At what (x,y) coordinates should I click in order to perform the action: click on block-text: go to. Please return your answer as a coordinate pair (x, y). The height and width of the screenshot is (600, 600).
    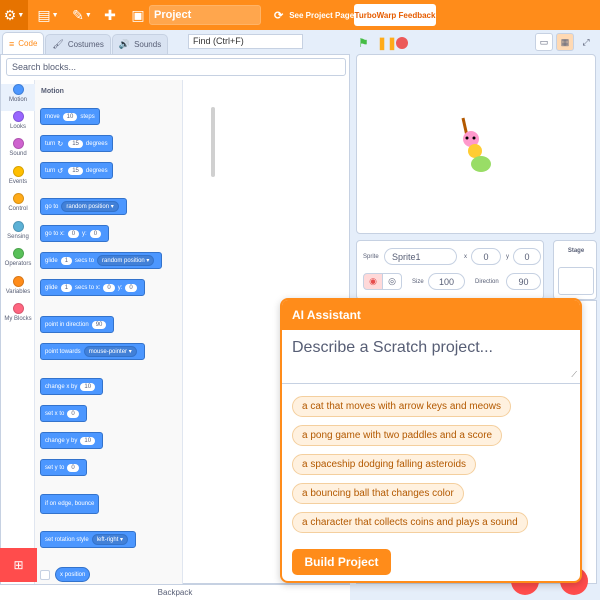
    Looking at the image, I should click on (52, 206).